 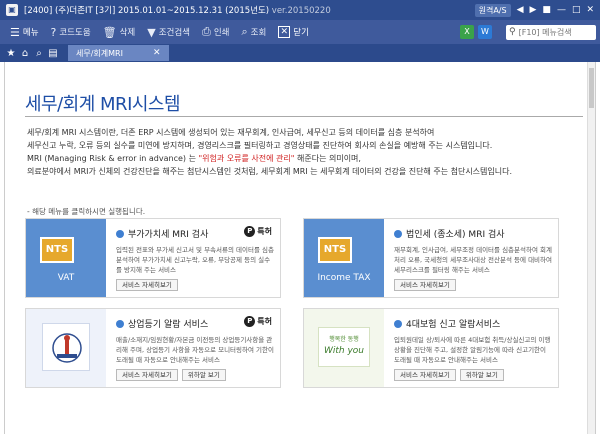 I want to click on folder-icon: ▤, so click(x=53, y=53).